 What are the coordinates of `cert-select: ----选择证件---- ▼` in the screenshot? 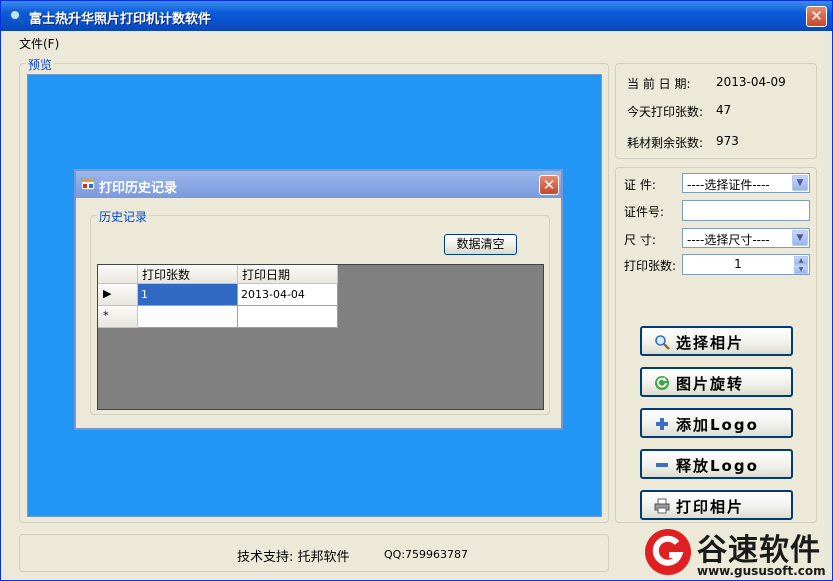 It's located at (746, 183).